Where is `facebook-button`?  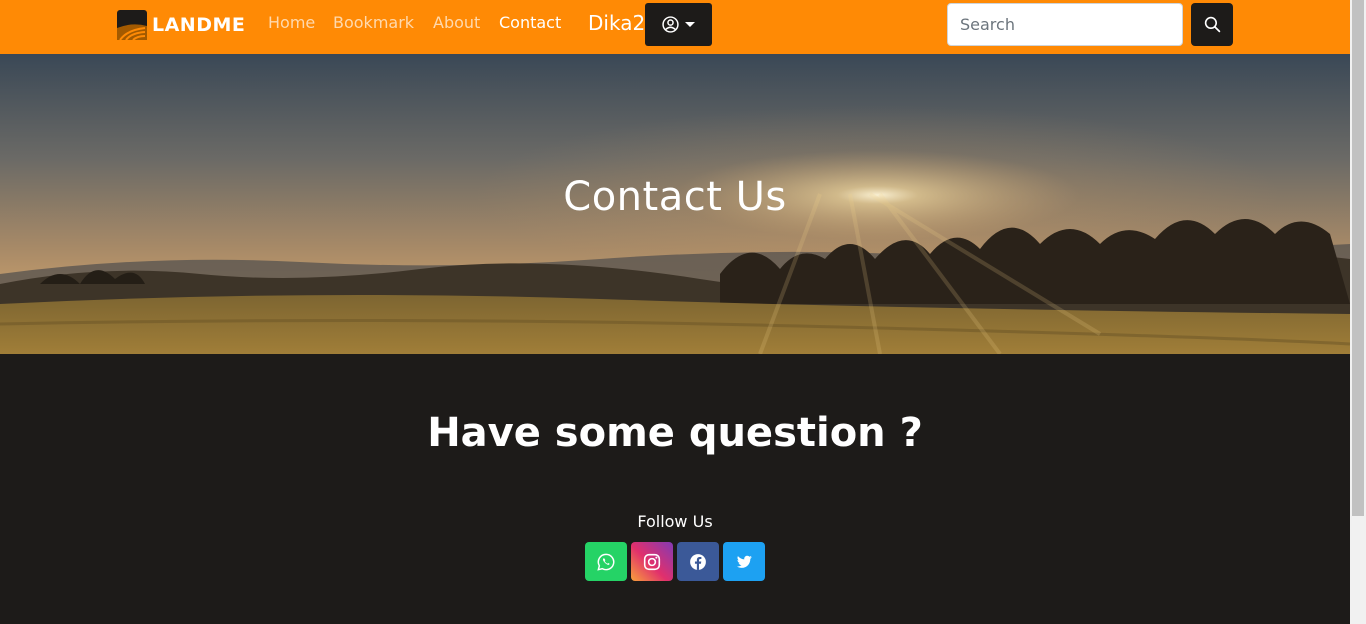 facebook-button is located at coordinates (698, 561).